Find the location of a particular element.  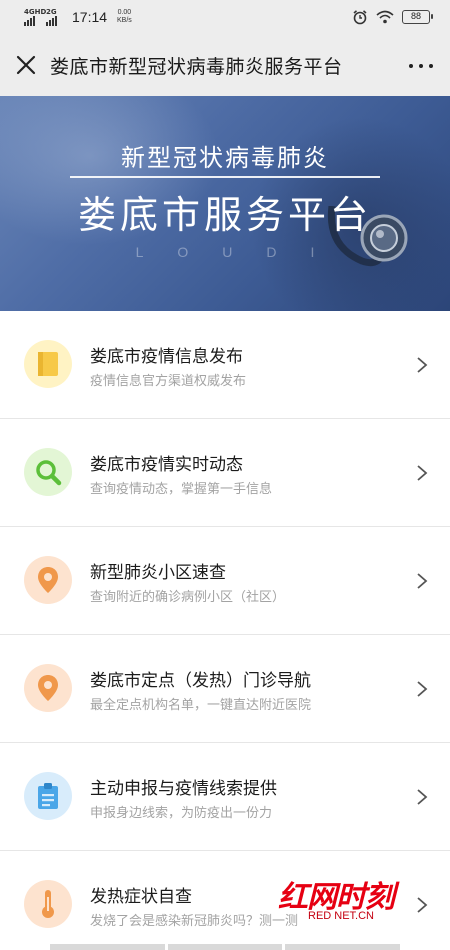

list-item-desc: 最全定点机构名单，一键直达附近医院 is located at coordinates (201, 705).